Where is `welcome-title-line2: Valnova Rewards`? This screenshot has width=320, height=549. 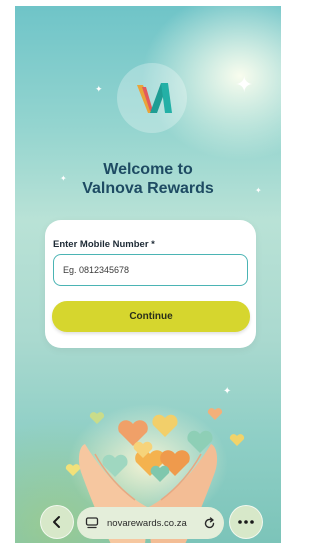 welcome-title-line2: Valnova Rewards is located at coordinates (148, 188).